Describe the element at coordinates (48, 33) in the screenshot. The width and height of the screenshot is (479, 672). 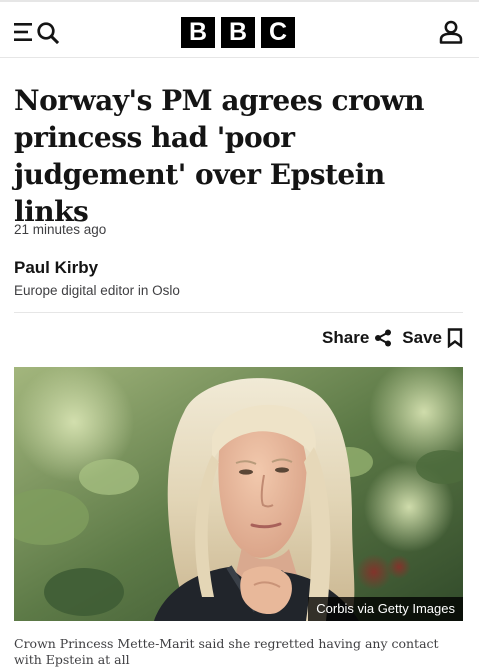
I see `search-icon` at that location.